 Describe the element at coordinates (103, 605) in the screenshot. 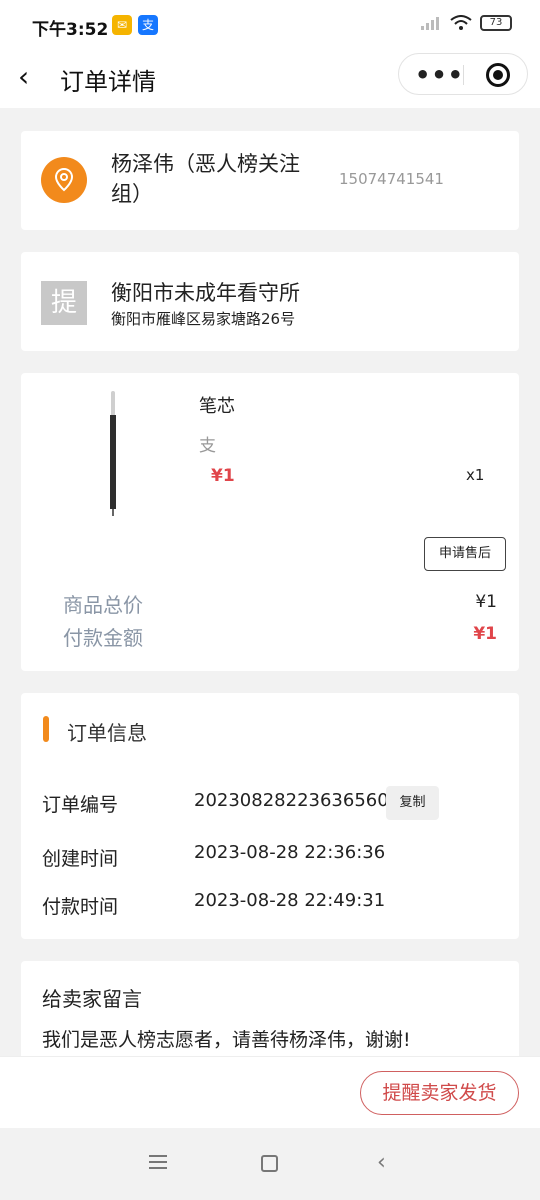

I see `total-price-label: 商品总价` at that location.